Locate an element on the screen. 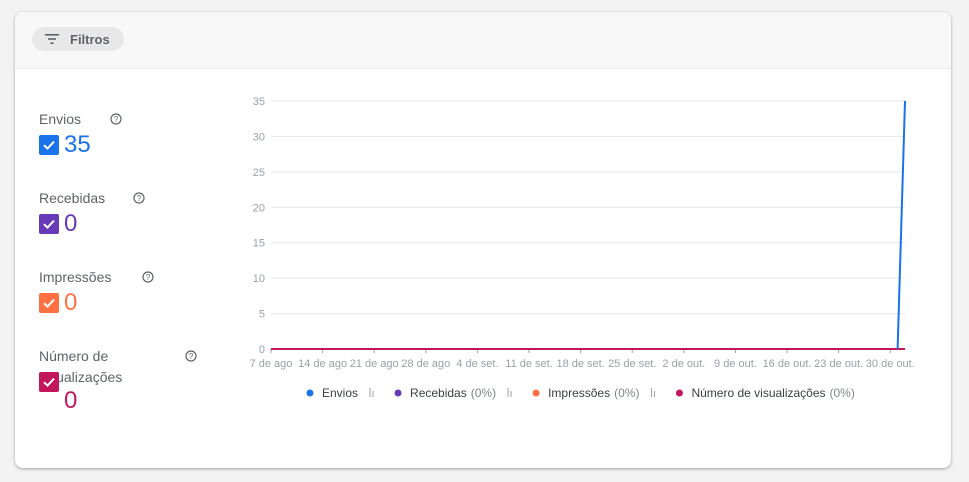 Image resolution: width=969 pixels, height=482 pixels. x-tick-label: 14 de ago is located at coordinates (322, 364).